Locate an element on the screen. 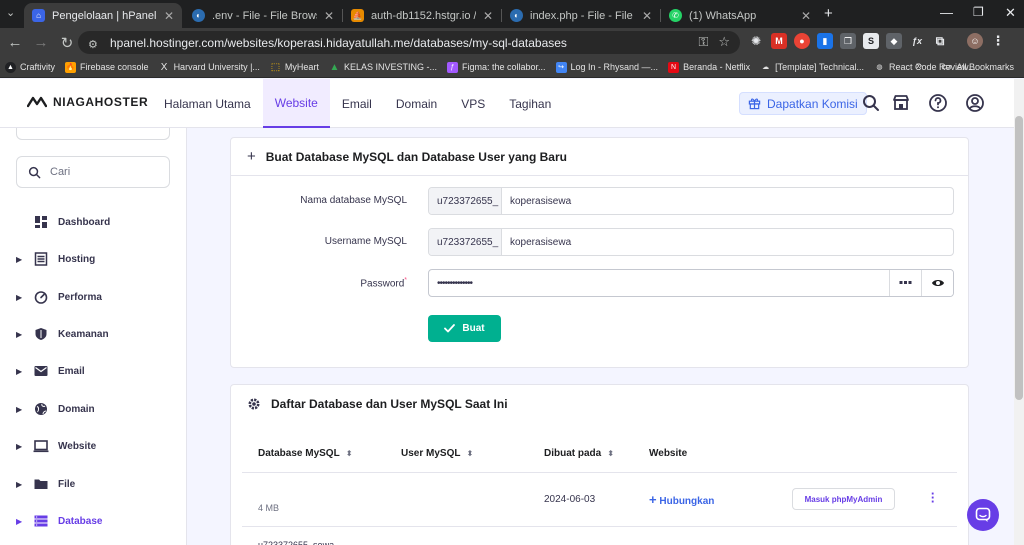  sidebar-item-dashboard: Dashboard is located at coordinates (96, 222).